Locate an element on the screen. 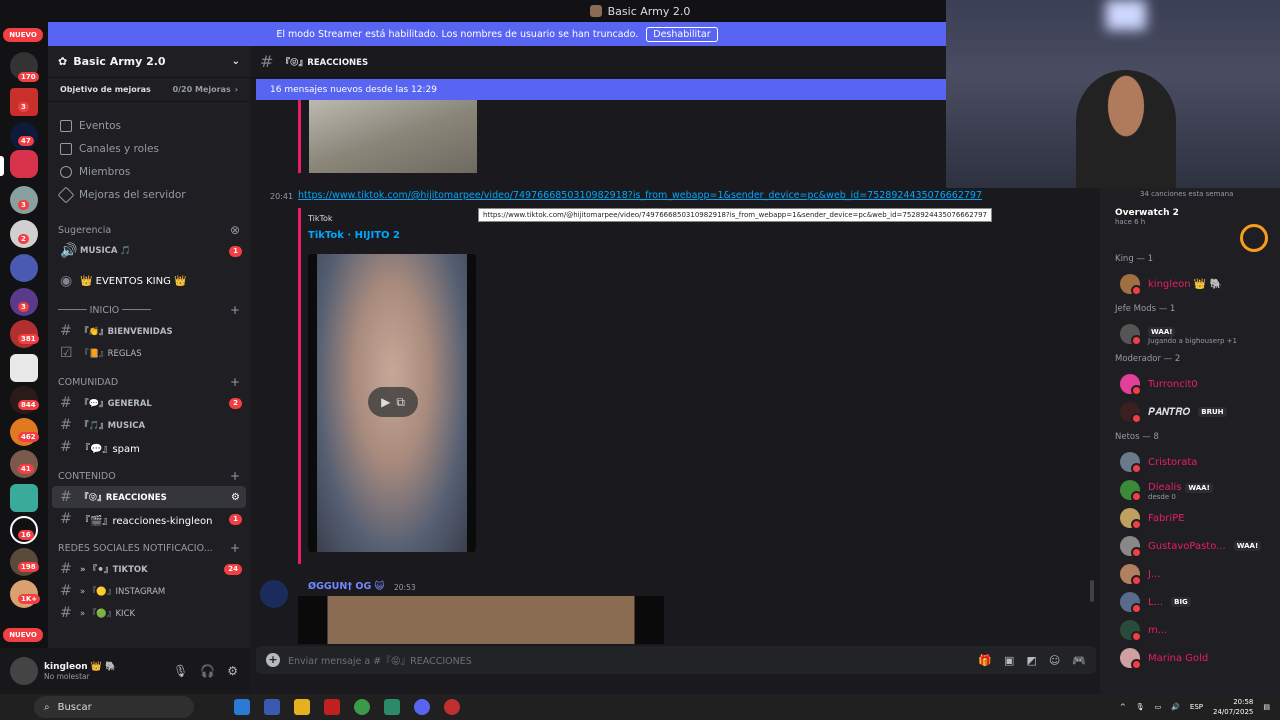 The width and height of the screenshot is (1280, 720). member-row: WAA! Jugando a bighouserp +1 is located at coordinates (1190, 334).